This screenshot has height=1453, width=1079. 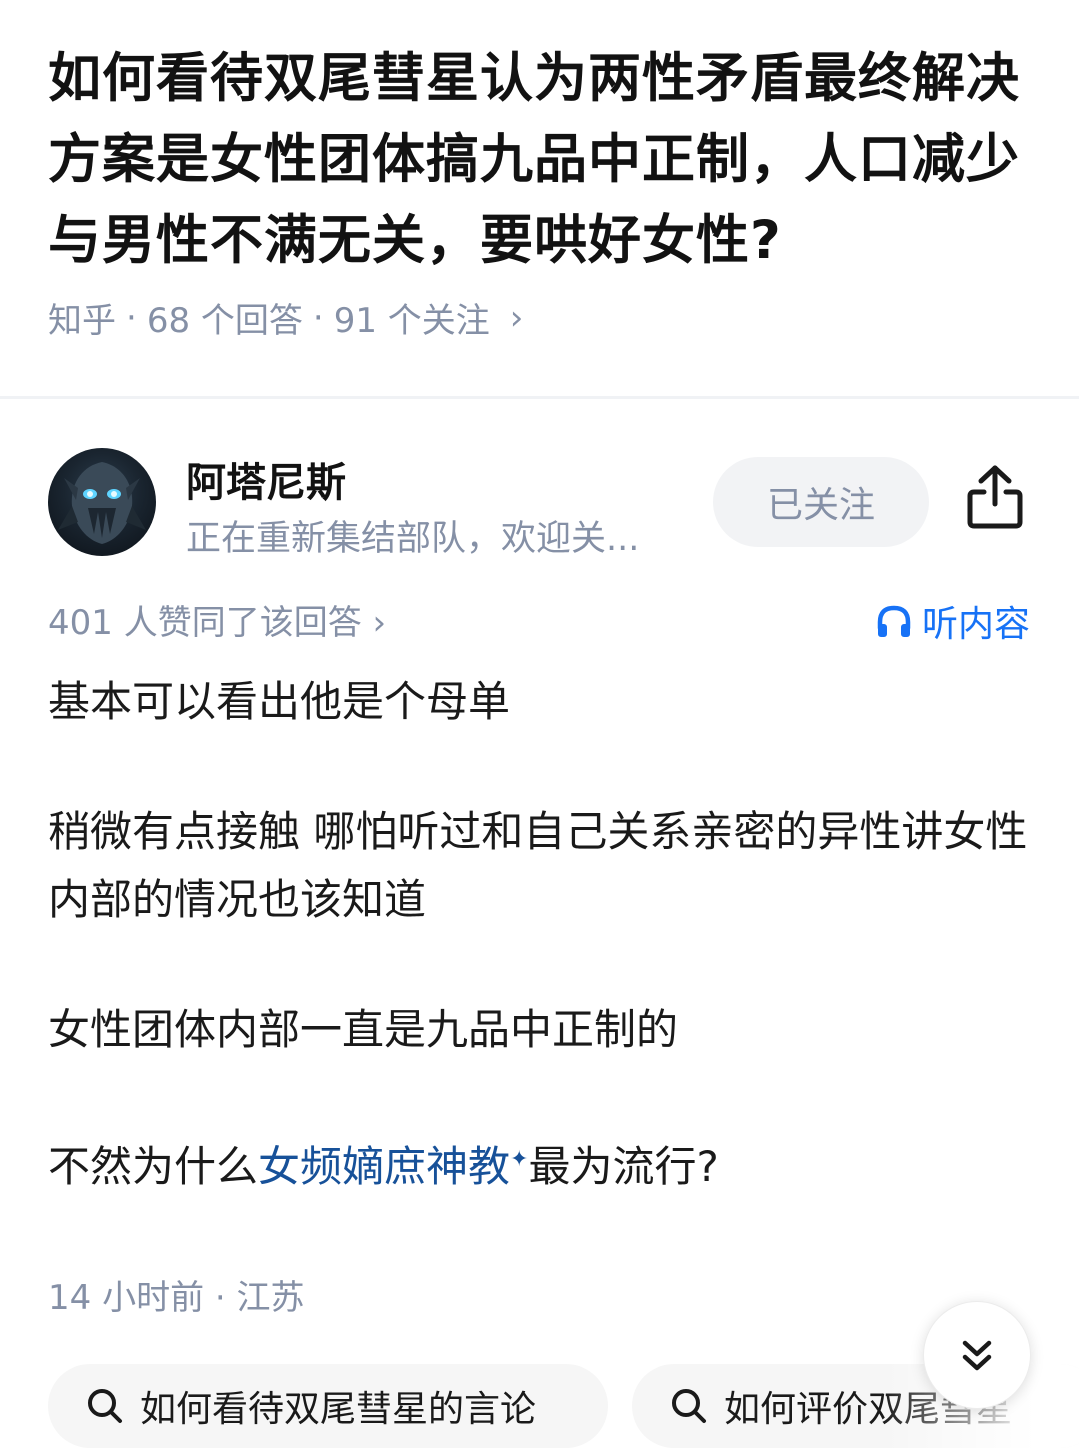 I want to click on answers-count: 68 个回答, so click(x=224, y=321).